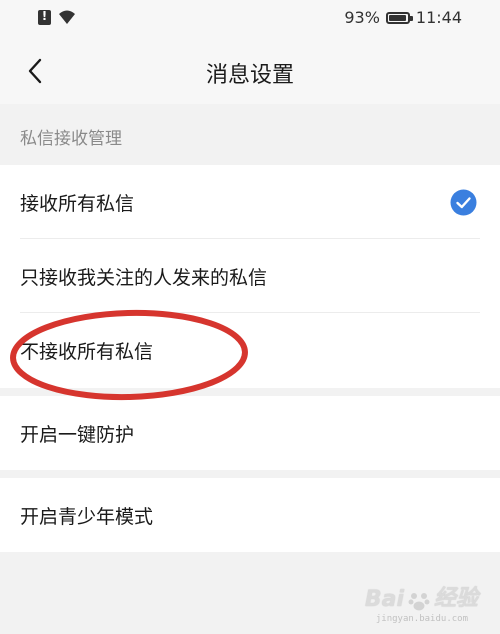 The height and width of the screenshot is (634, 500). I want to click on watermark-logo: Bai, so click(384, 599).